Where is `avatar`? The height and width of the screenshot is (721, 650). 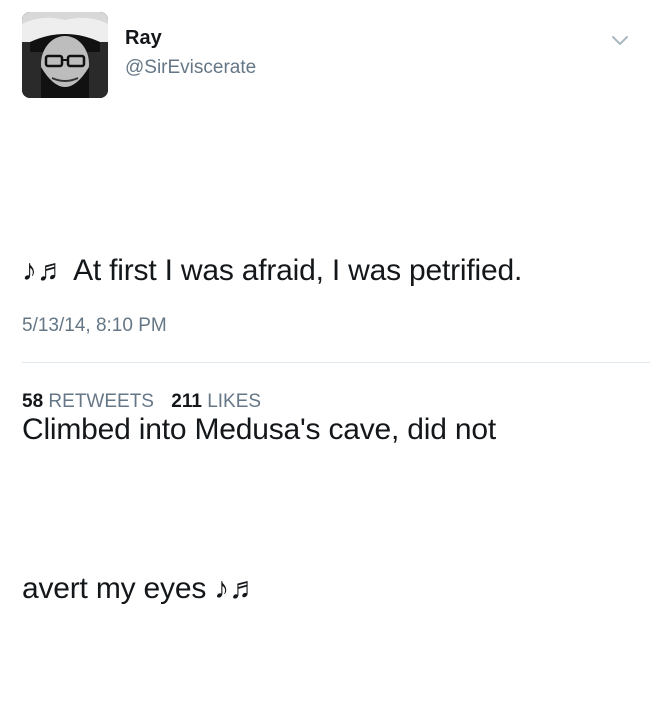
avatar is located at coordinates (65, 55).